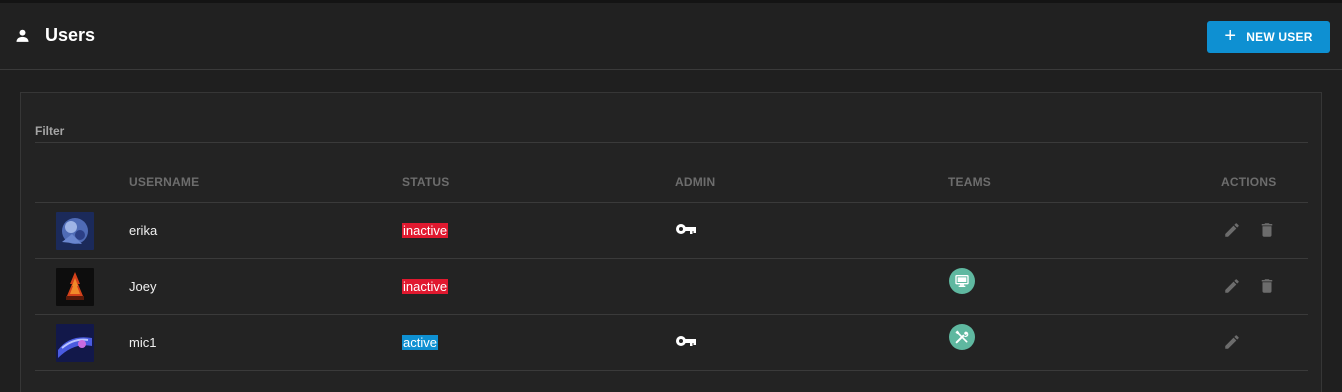 The width and height of the screenshot is (1342, 392). What do you see at coordinates (1249, 182) in the screenshot?
I see `column-header-actions: ACTIONS` at bounding box center [1249, 182].